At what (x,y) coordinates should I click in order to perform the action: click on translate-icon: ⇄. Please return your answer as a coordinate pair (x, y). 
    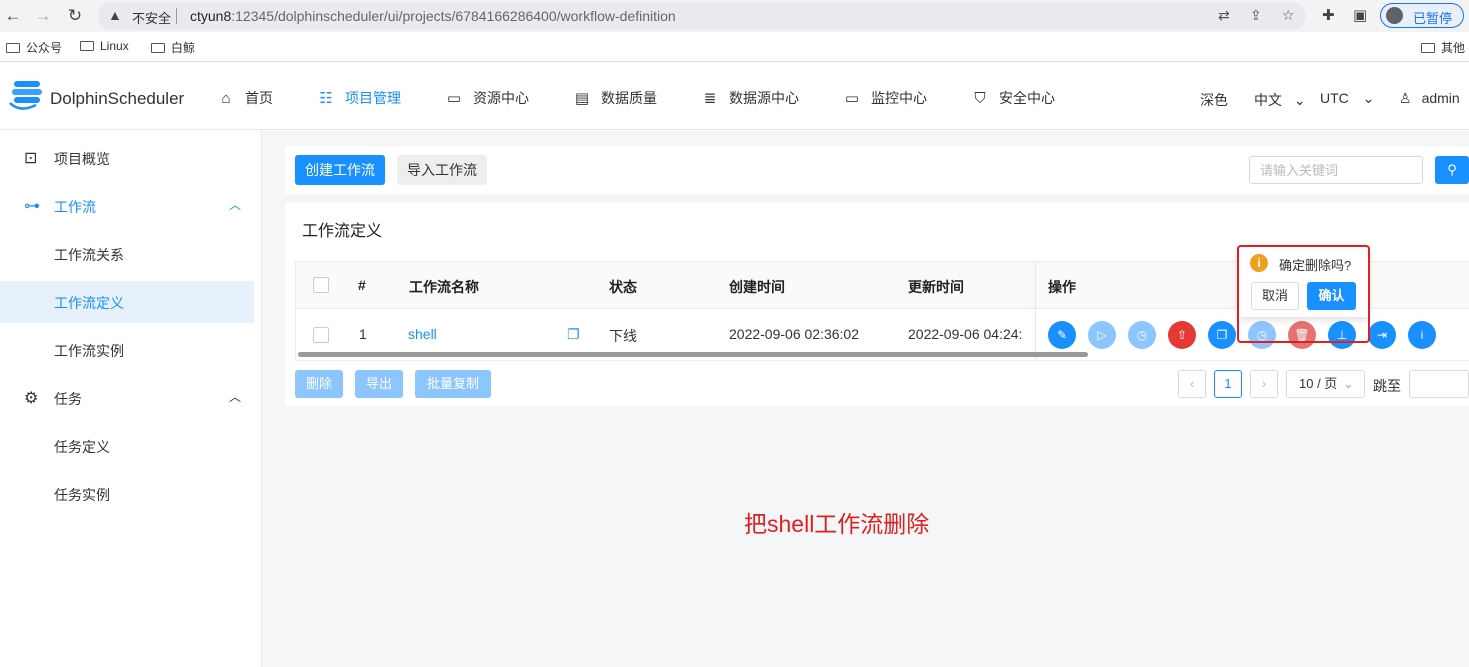
    Looking at the image, I should click on (1224, 15).